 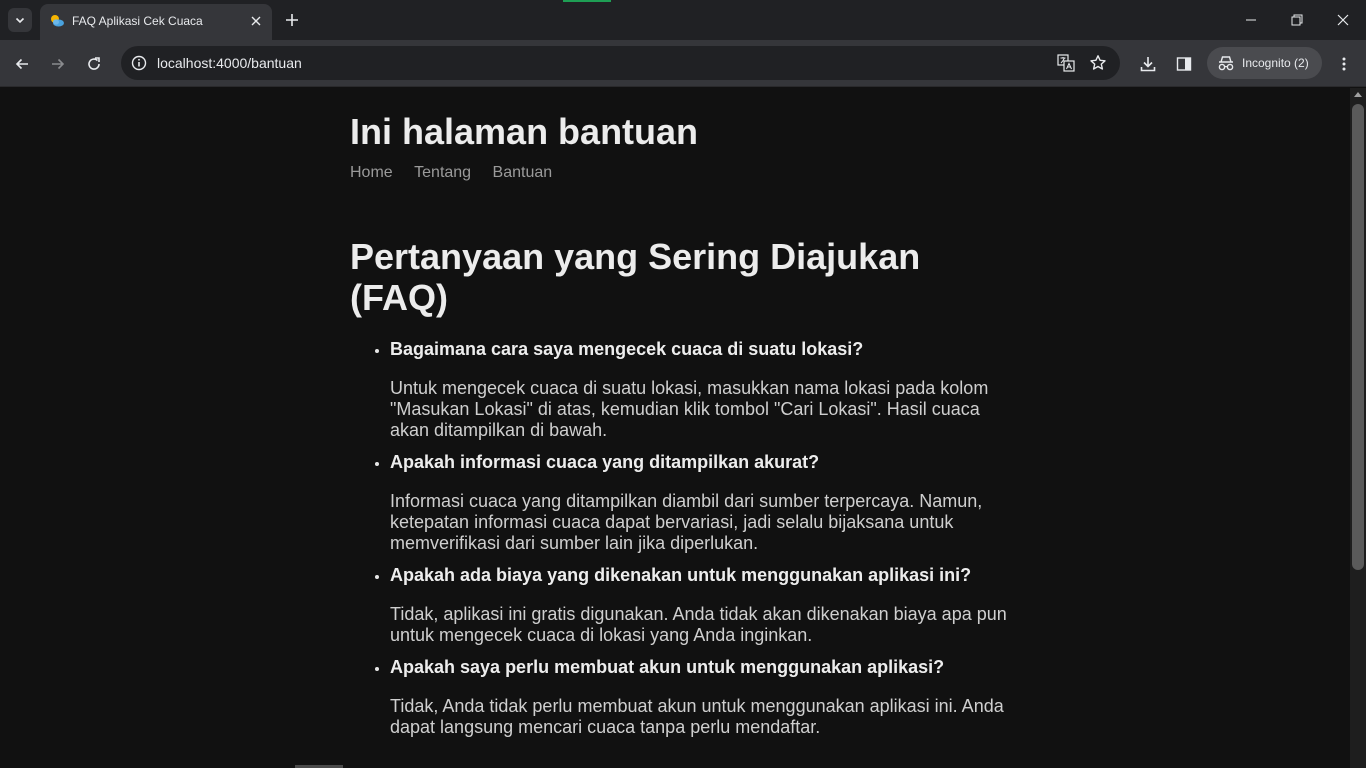 I want to click on incognito-indicator: Incognito (2), so click(x=1264, y=63).